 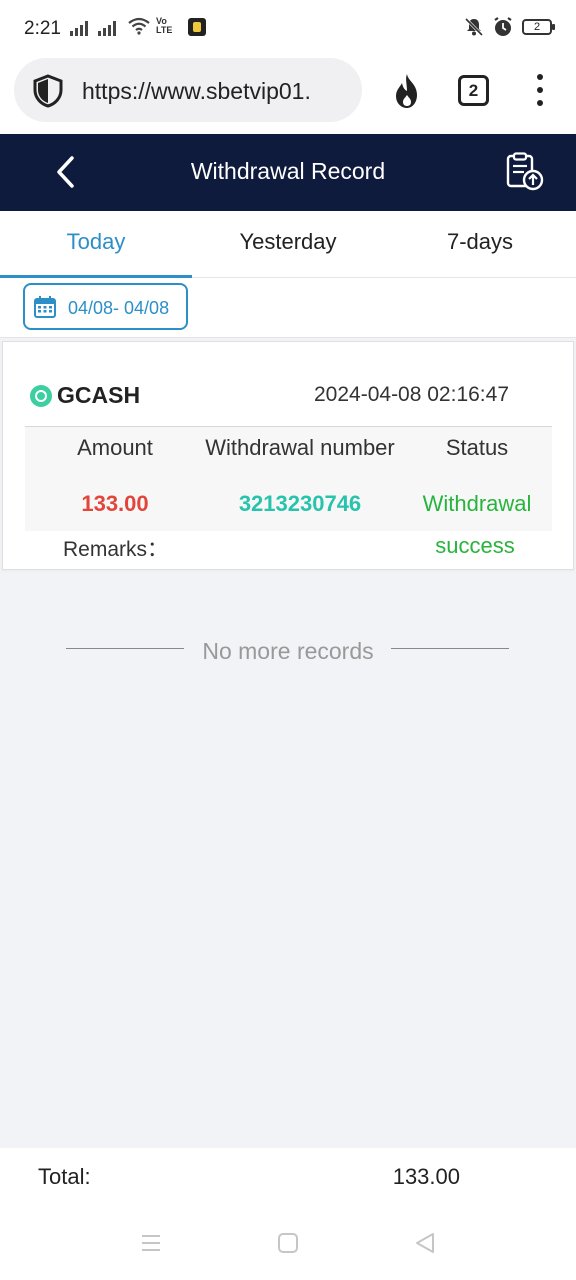 I want to click on url-text: https://www.sbetvip01., so click(x=217, y=91).